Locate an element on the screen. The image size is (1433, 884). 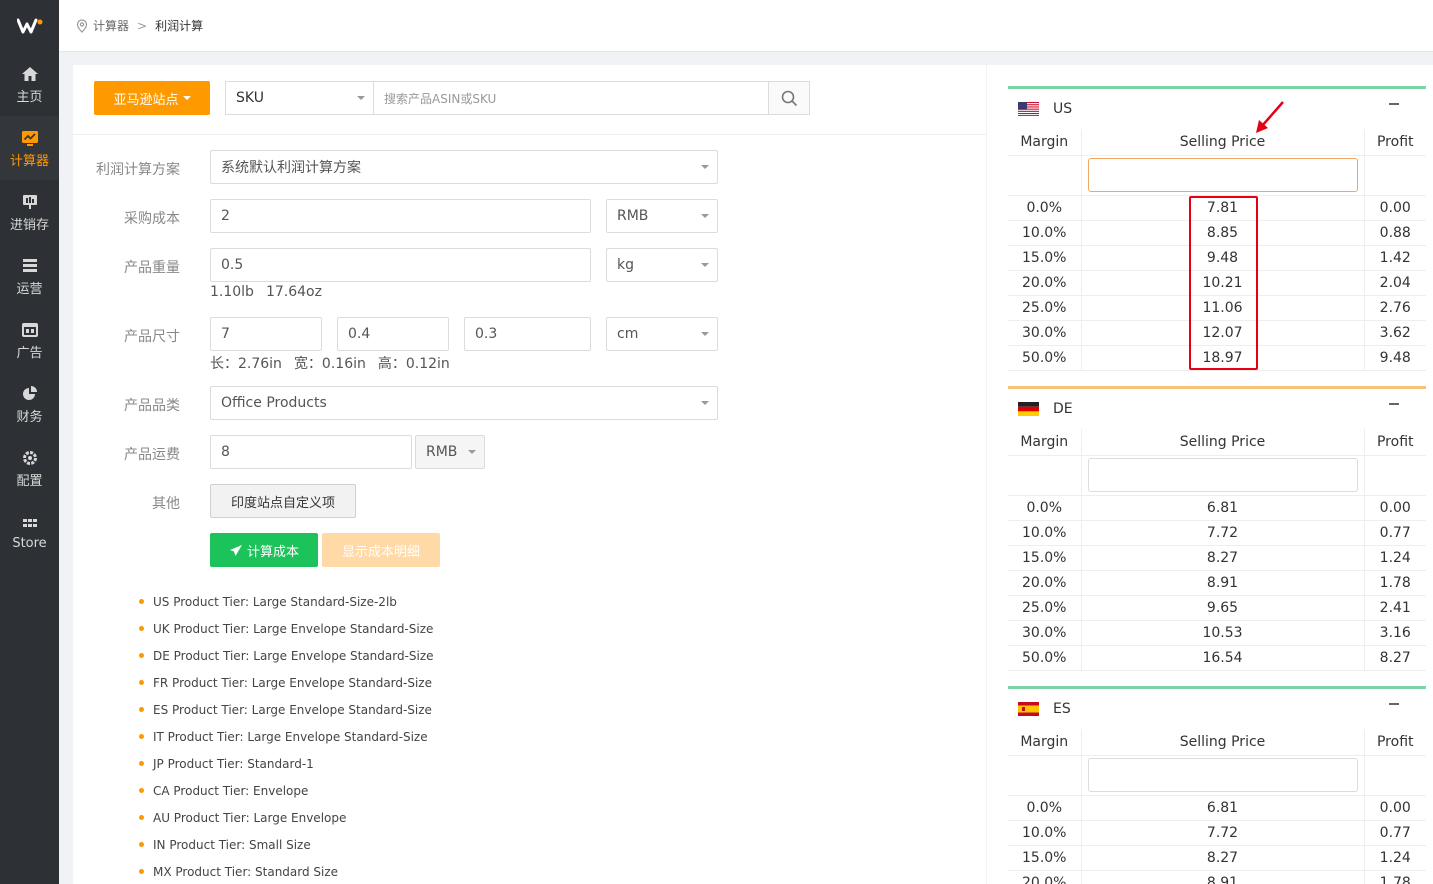
selling-price-cell: 7.81 is located at coordinates (1222, 208).